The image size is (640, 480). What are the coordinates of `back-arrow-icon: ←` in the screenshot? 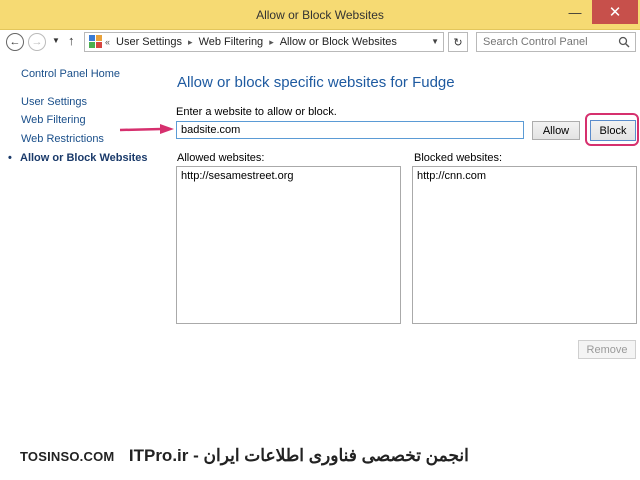 It's located at (15, 42).